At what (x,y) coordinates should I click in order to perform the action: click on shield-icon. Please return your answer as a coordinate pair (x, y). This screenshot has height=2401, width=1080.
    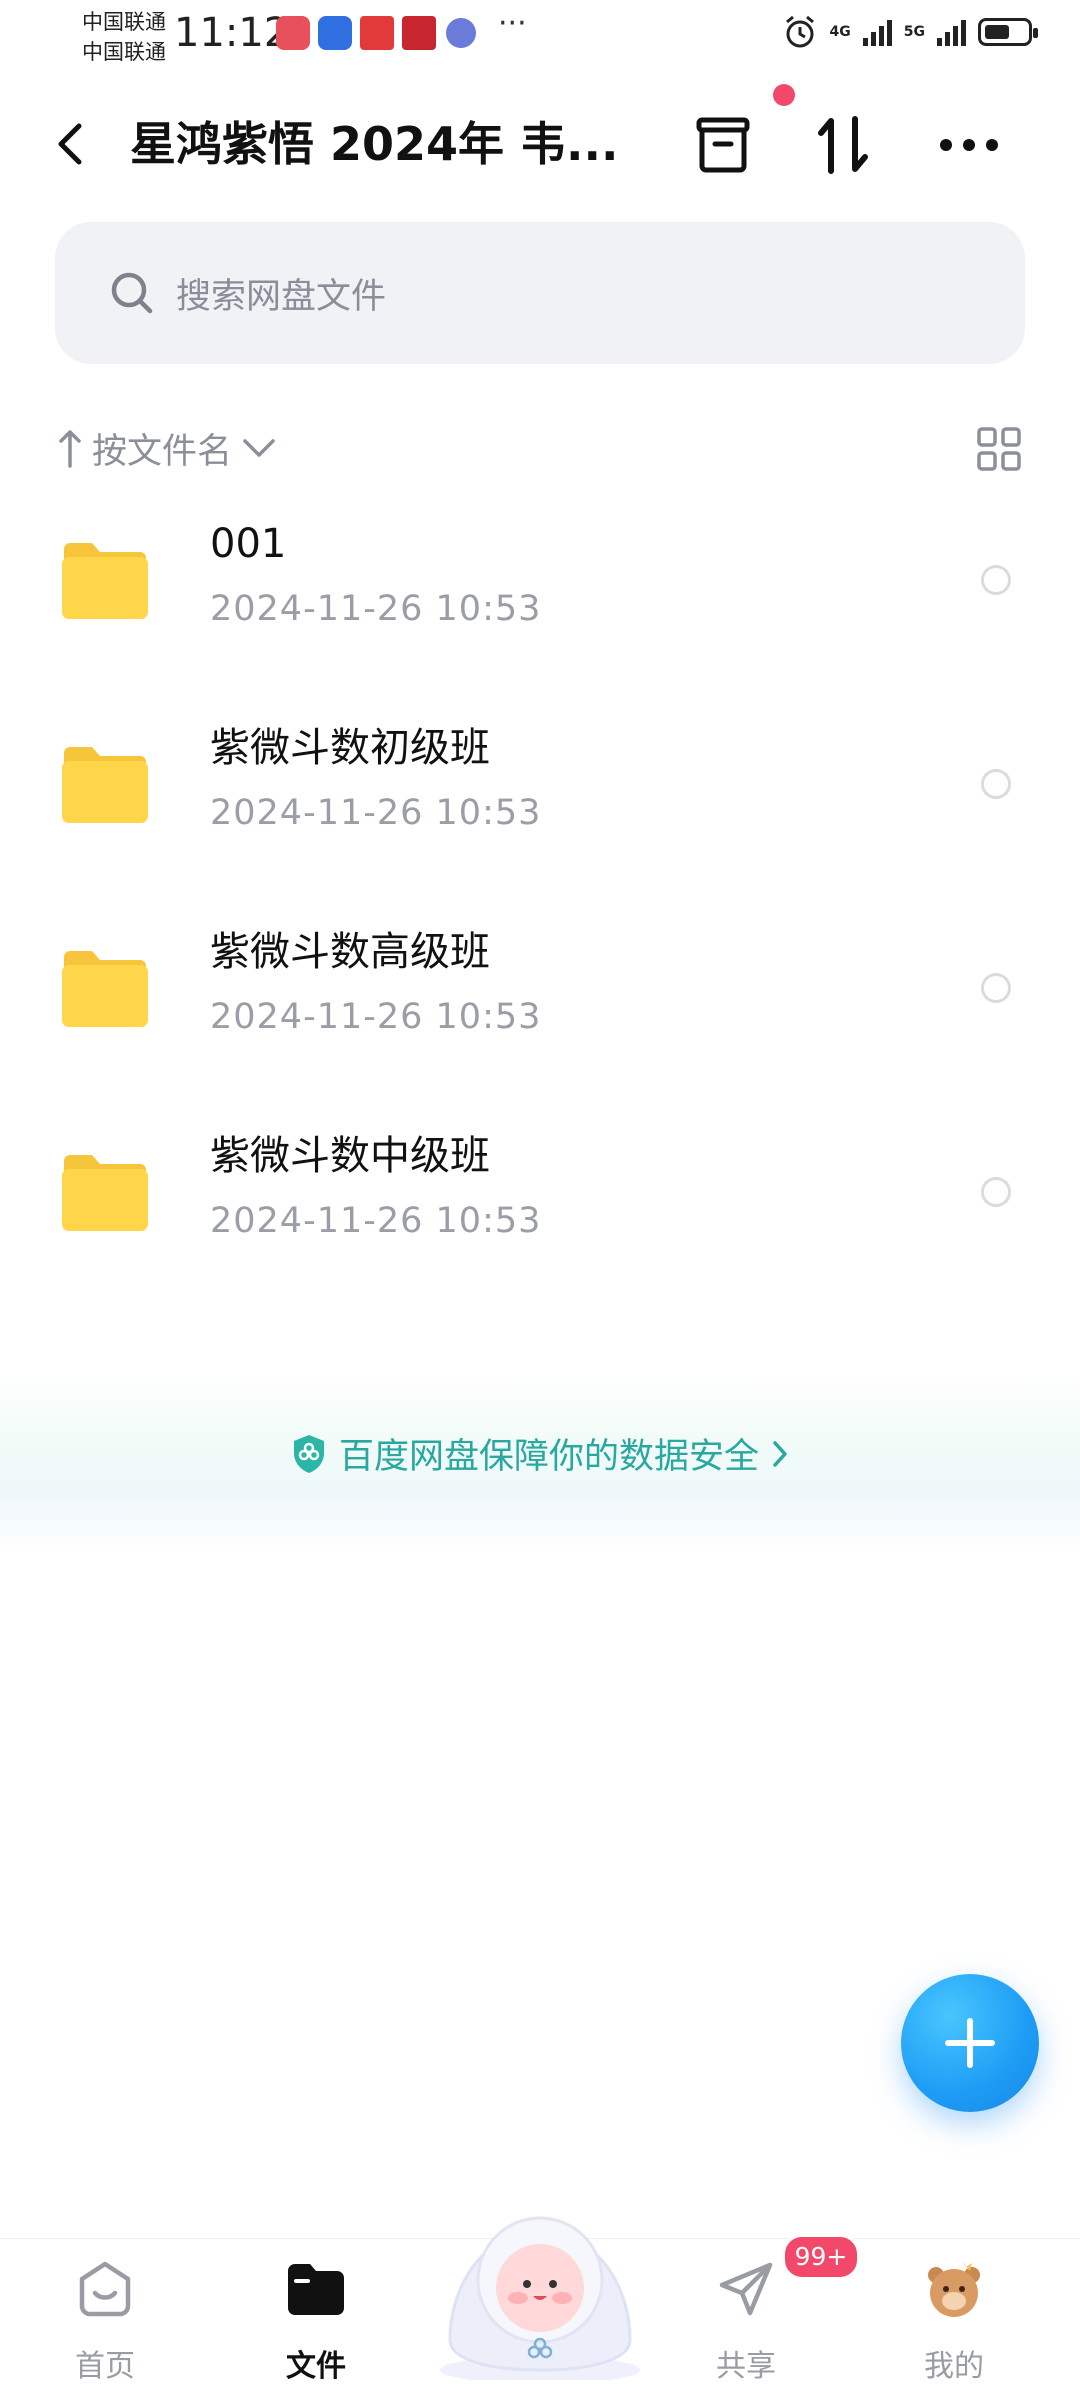
    Looking at the image, I should click on (308, 1453).